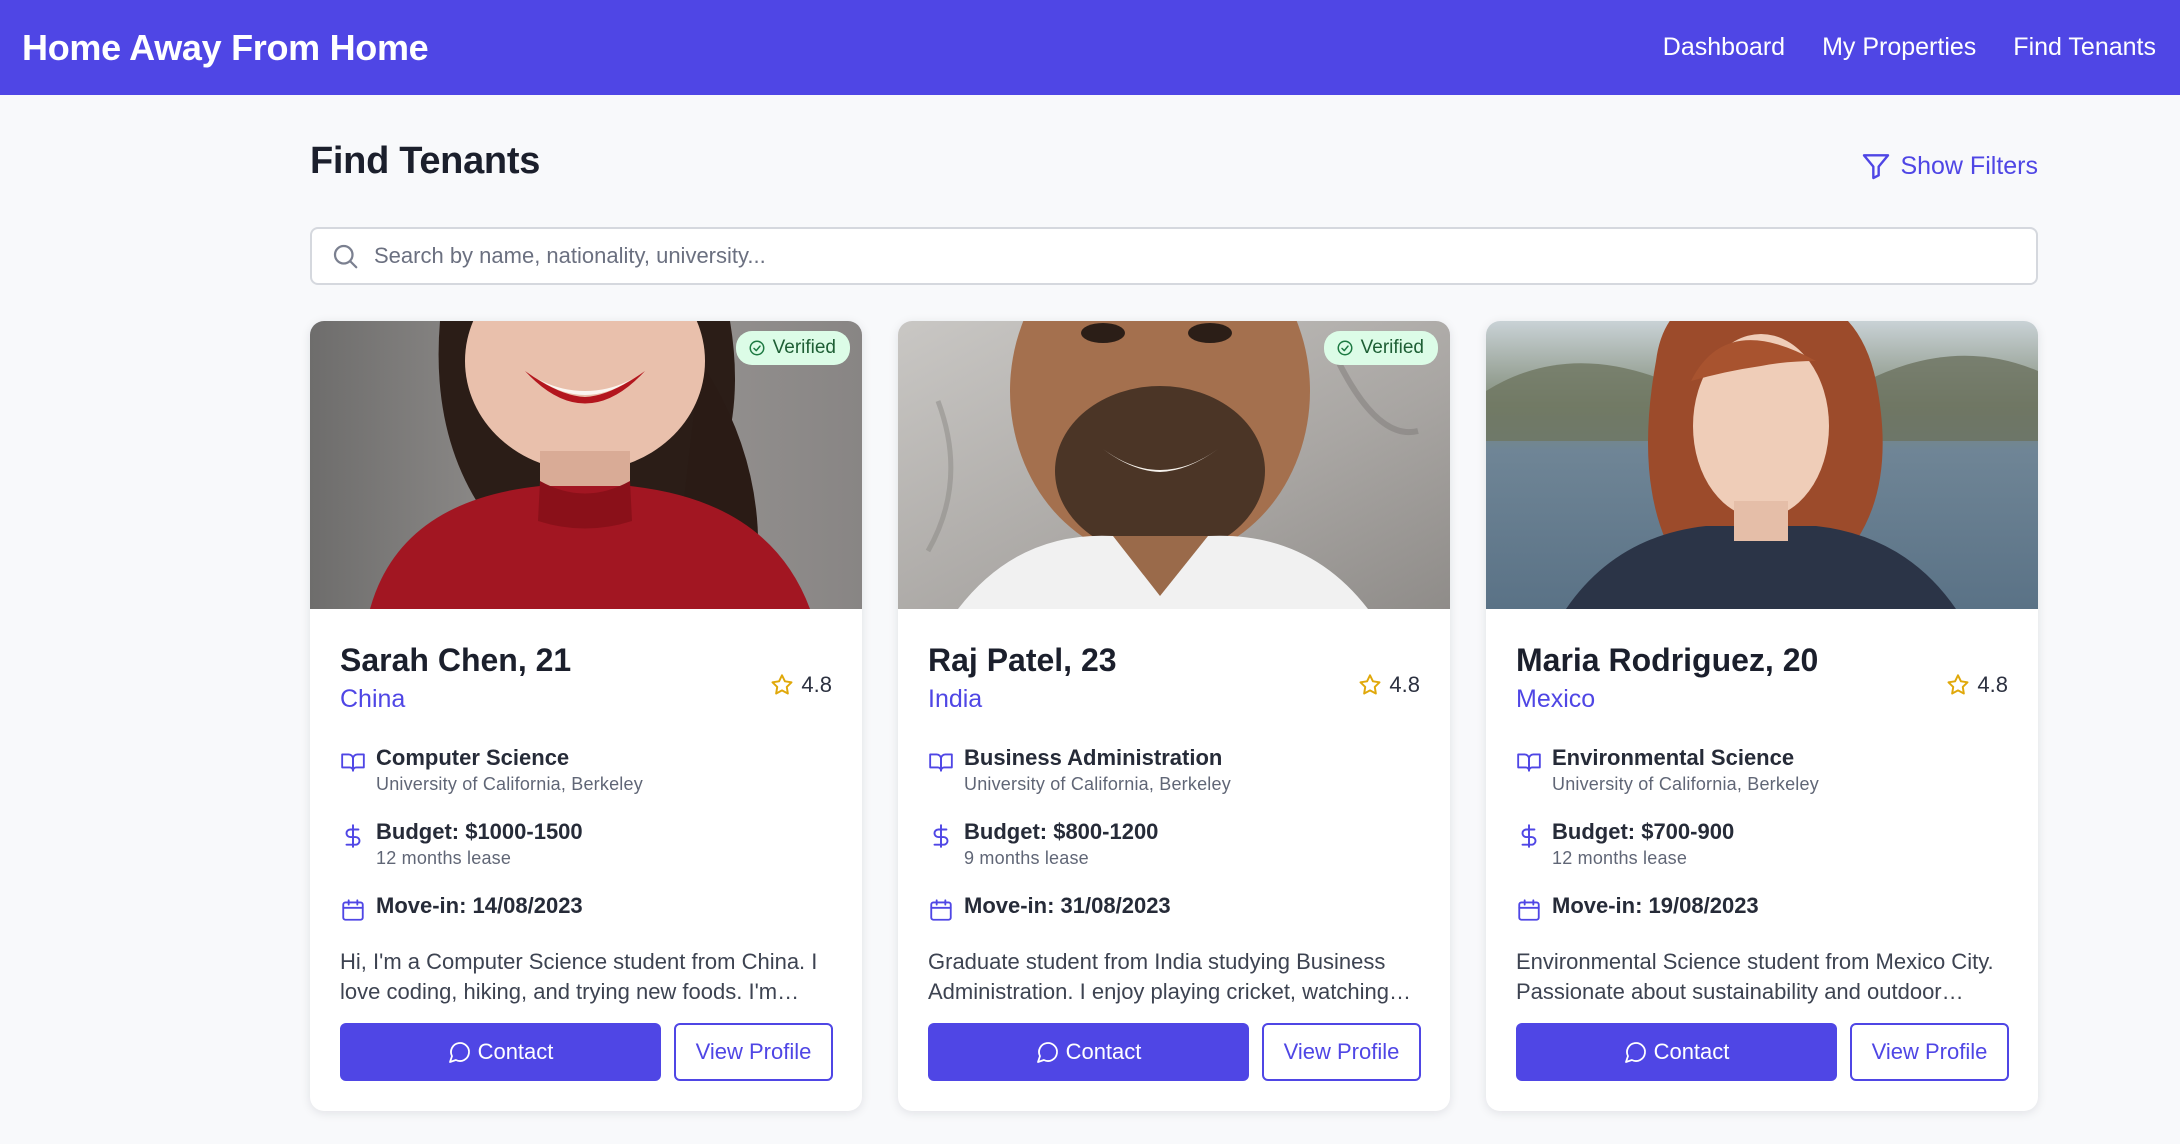  Describe the element at coordinates (1899, 47) in the screenshot. I see `nav-my-properties: My Properties` at that location.